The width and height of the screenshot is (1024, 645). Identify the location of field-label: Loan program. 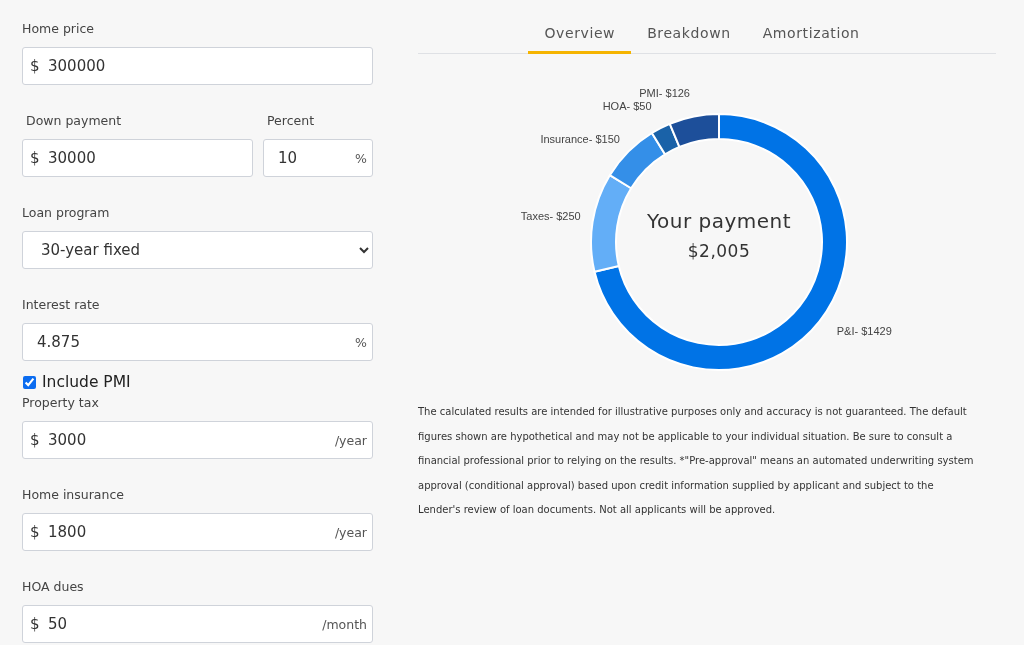
(66, 213).